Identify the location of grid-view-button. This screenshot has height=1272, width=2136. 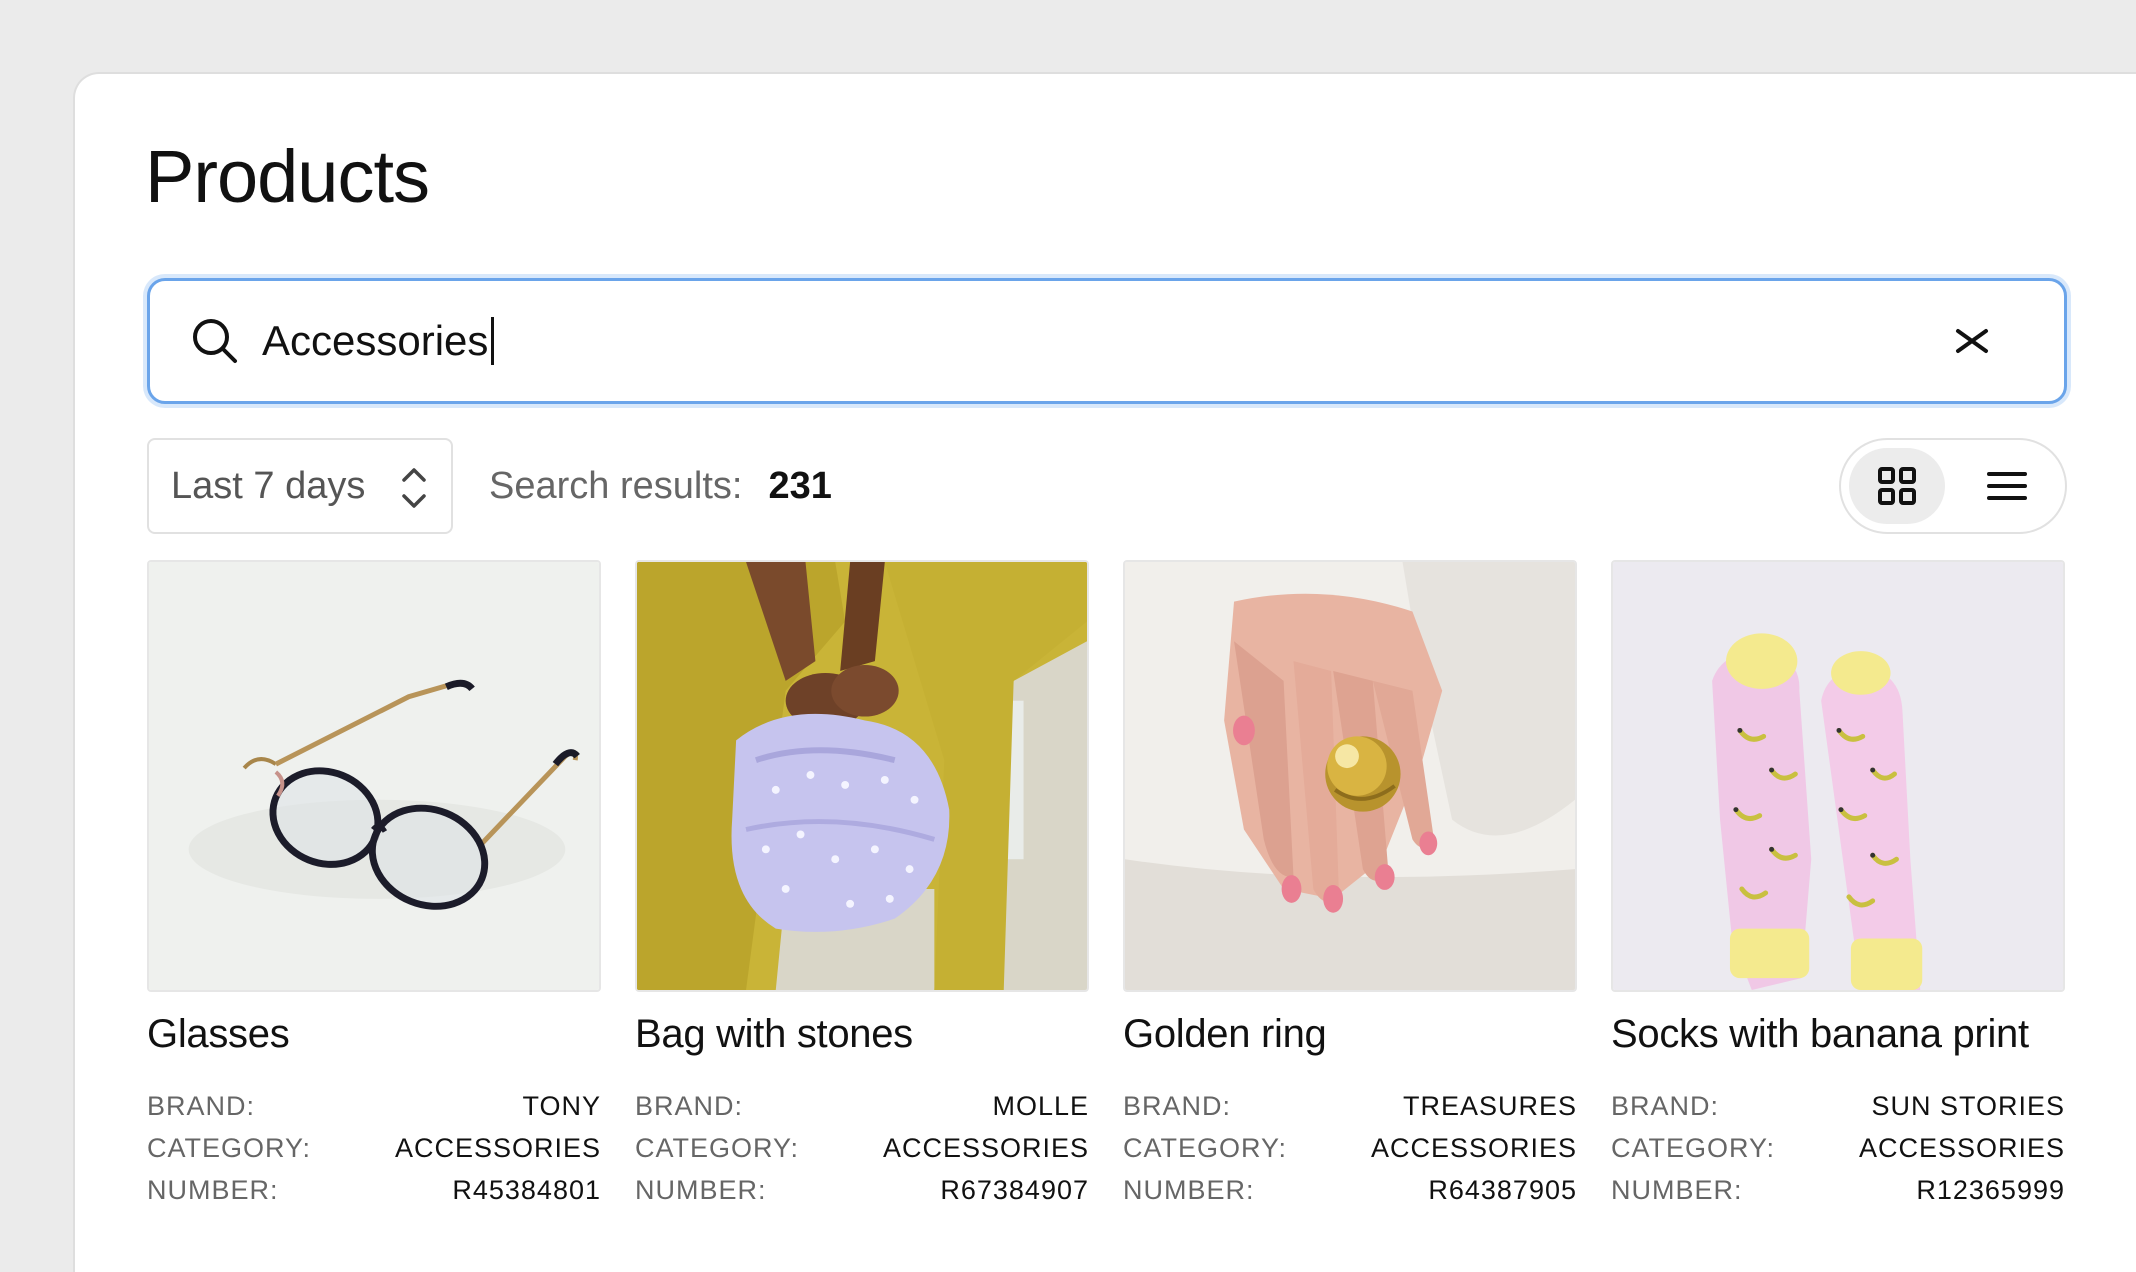
(1897, 486).